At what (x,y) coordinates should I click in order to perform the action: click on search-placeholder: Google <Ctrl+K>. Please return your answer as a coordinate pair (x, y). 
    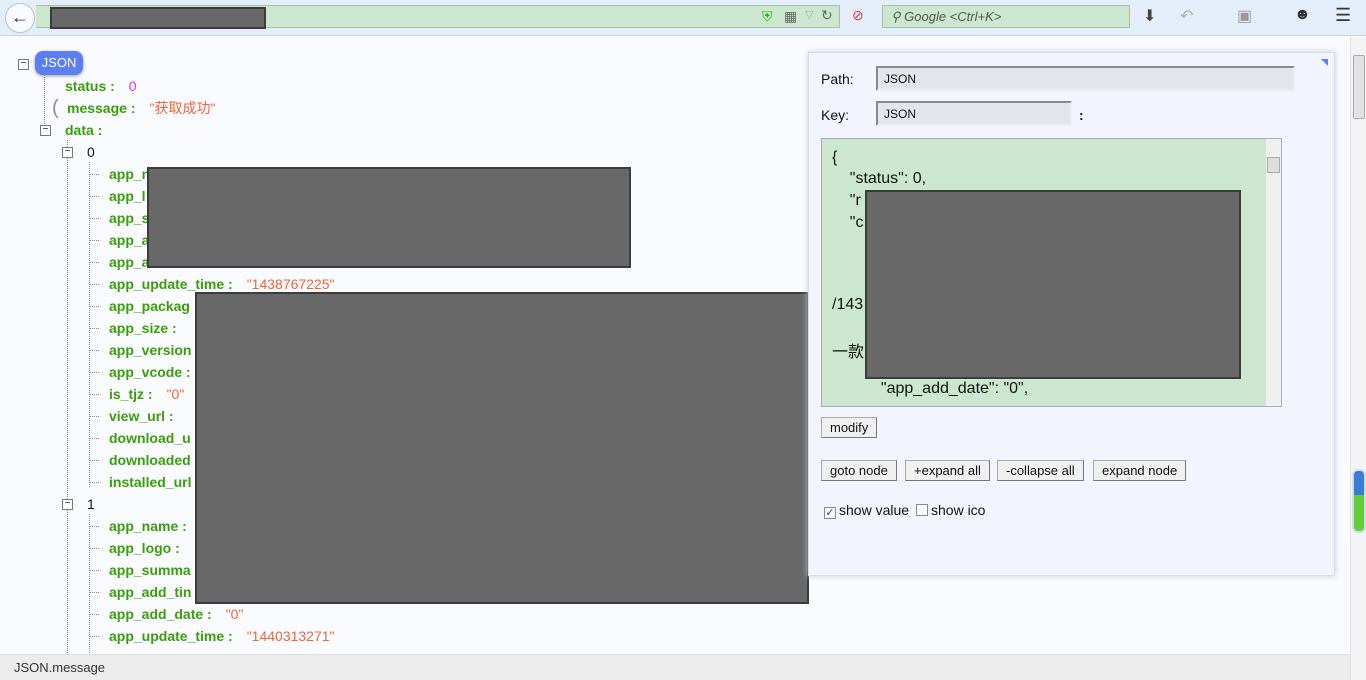
    Looking at the image, I should click on (953, 16).